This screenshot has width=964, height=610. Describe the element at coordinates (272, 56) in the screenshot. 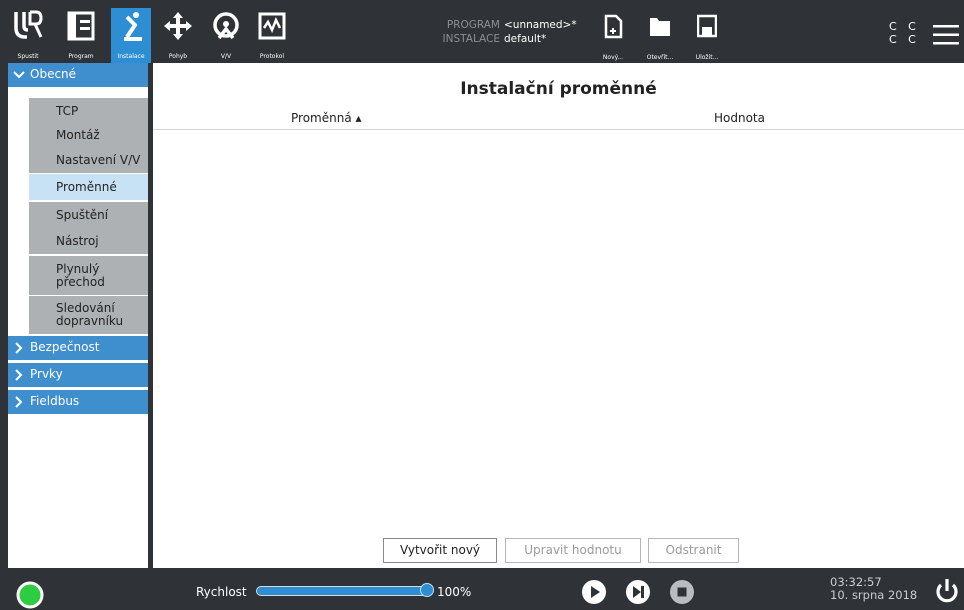

I see `nav-log-label: Protokol` at that location.